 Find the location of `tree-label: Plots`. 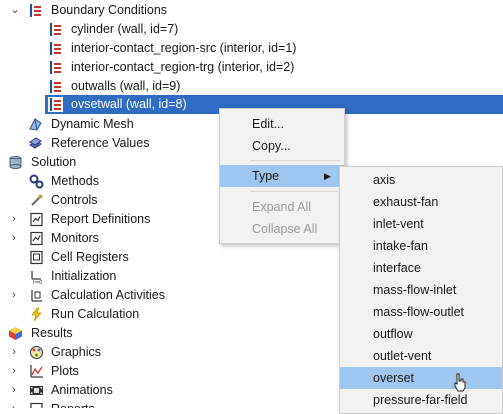

tree-label: Plots is located at coordinates (65, 371).